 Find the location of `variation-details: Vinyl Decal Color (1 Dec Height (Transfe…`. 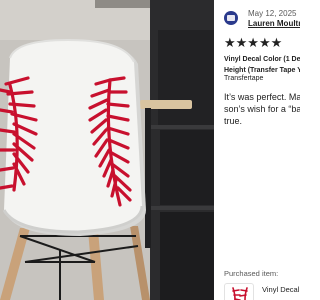

variation-details: Vinyl Decal Color (1 Dec Height (Transfe… is located at coordinates (262, 65).